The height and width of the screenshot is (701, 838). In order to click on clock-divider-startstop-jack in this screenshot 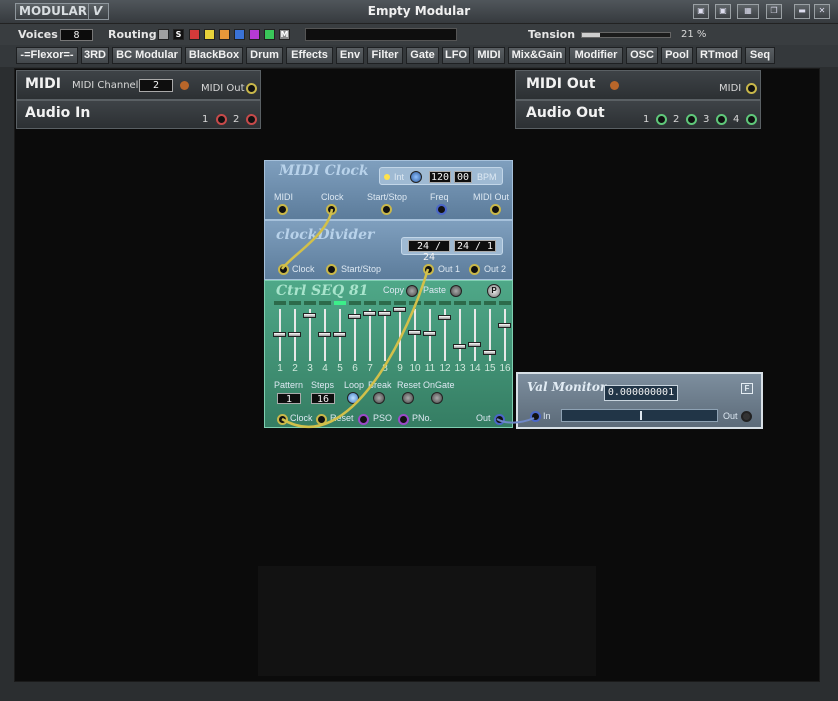, I will do `click(331, 269)`.